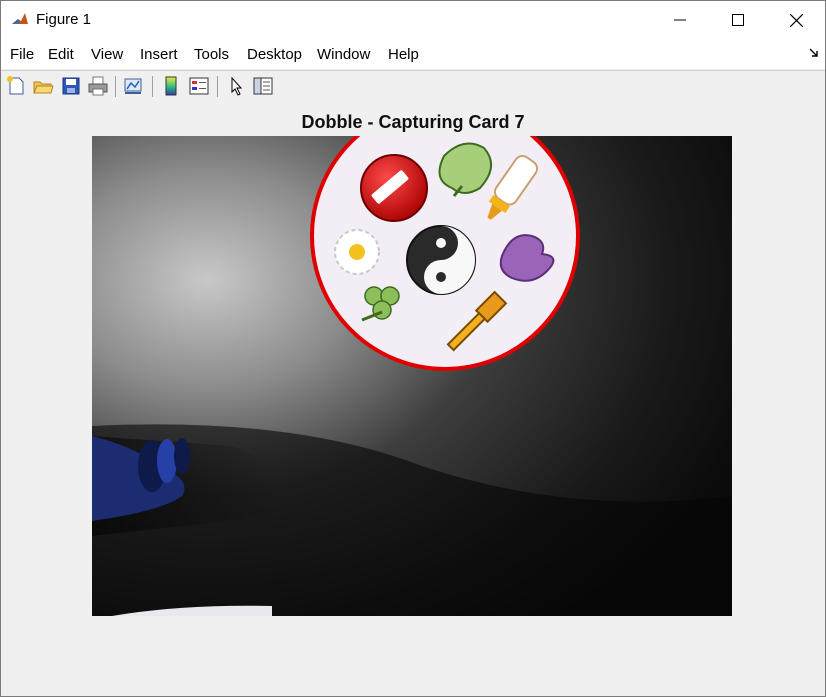 This screenshot has width=826, height=697. I want to click on minimize-icon, so click(680, 20).